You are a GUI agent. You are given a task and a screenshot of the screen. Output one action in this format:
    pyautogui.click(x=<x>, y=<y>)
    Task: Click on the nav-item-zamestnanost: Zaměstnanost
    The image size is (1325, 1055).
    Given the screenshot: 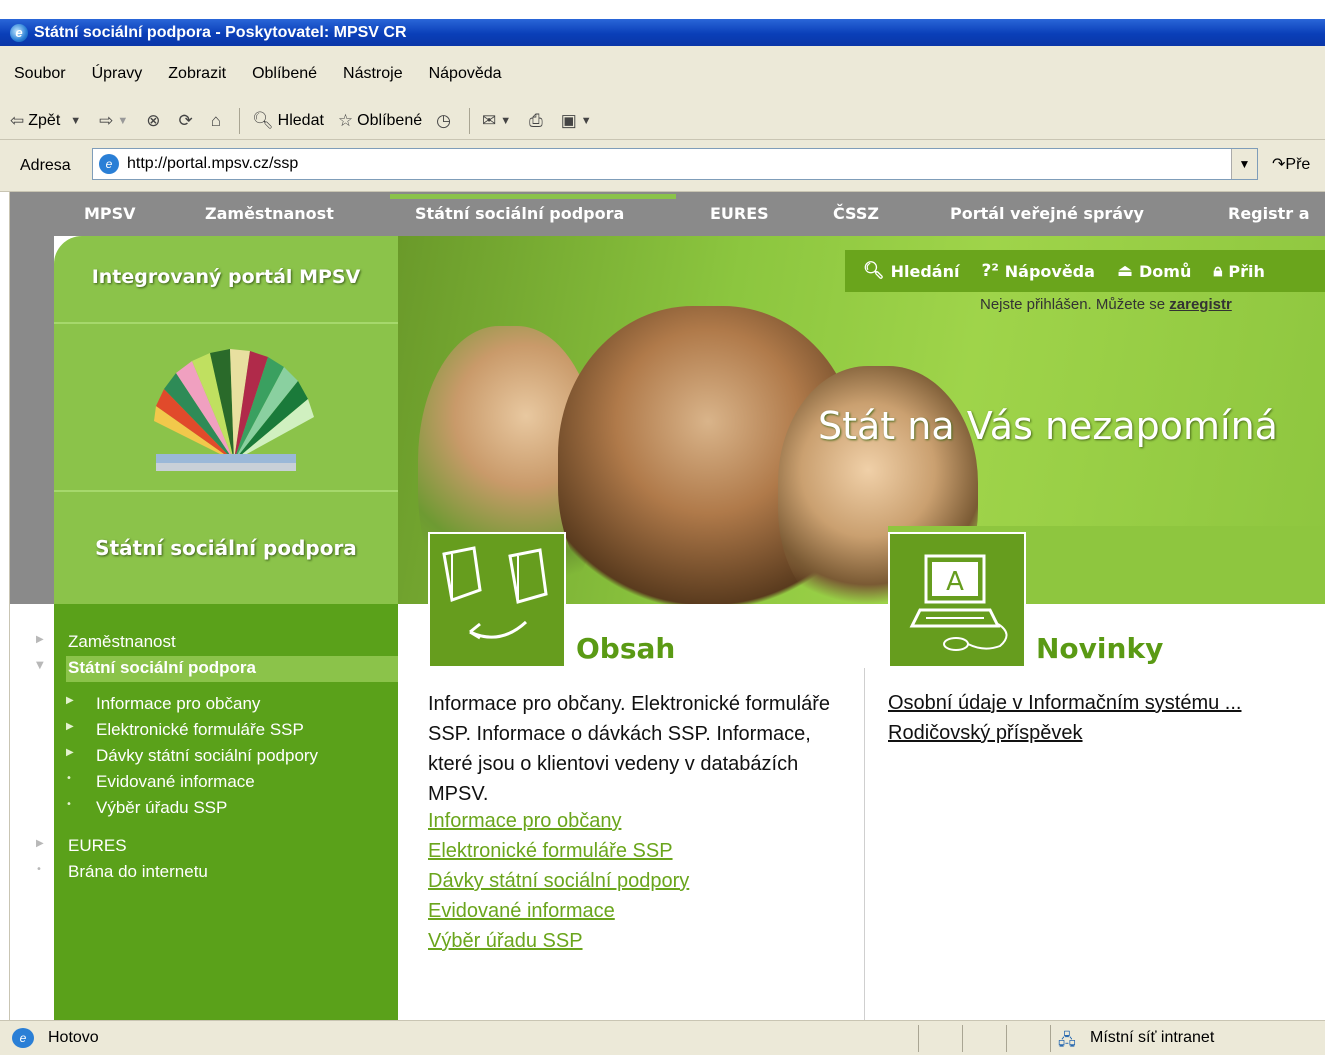 What is the action you would take?
    pyautogui.click(x=122, y=642)
    